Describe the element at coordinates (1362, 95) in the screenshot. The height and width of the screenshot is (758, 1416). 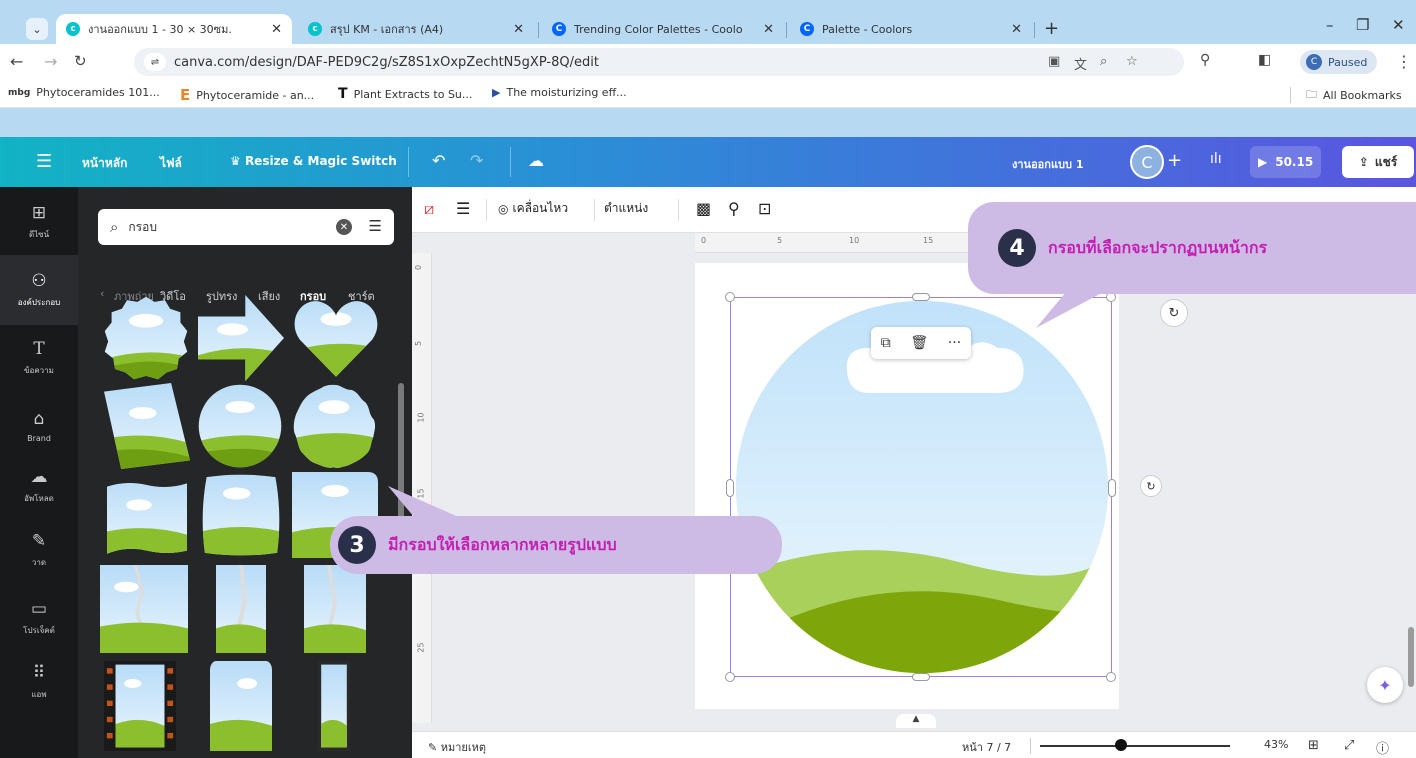
I see `all-bookmarks-label: All Bookmarks` at that location.